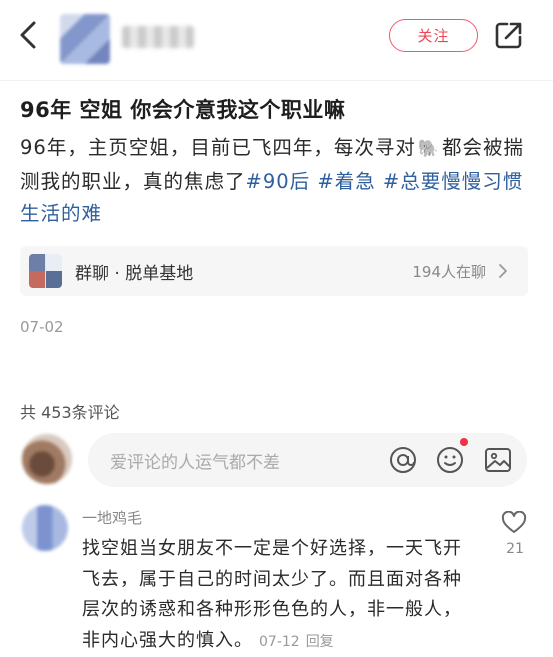  I want to click on reply-button: 回复, so click(320, 642).